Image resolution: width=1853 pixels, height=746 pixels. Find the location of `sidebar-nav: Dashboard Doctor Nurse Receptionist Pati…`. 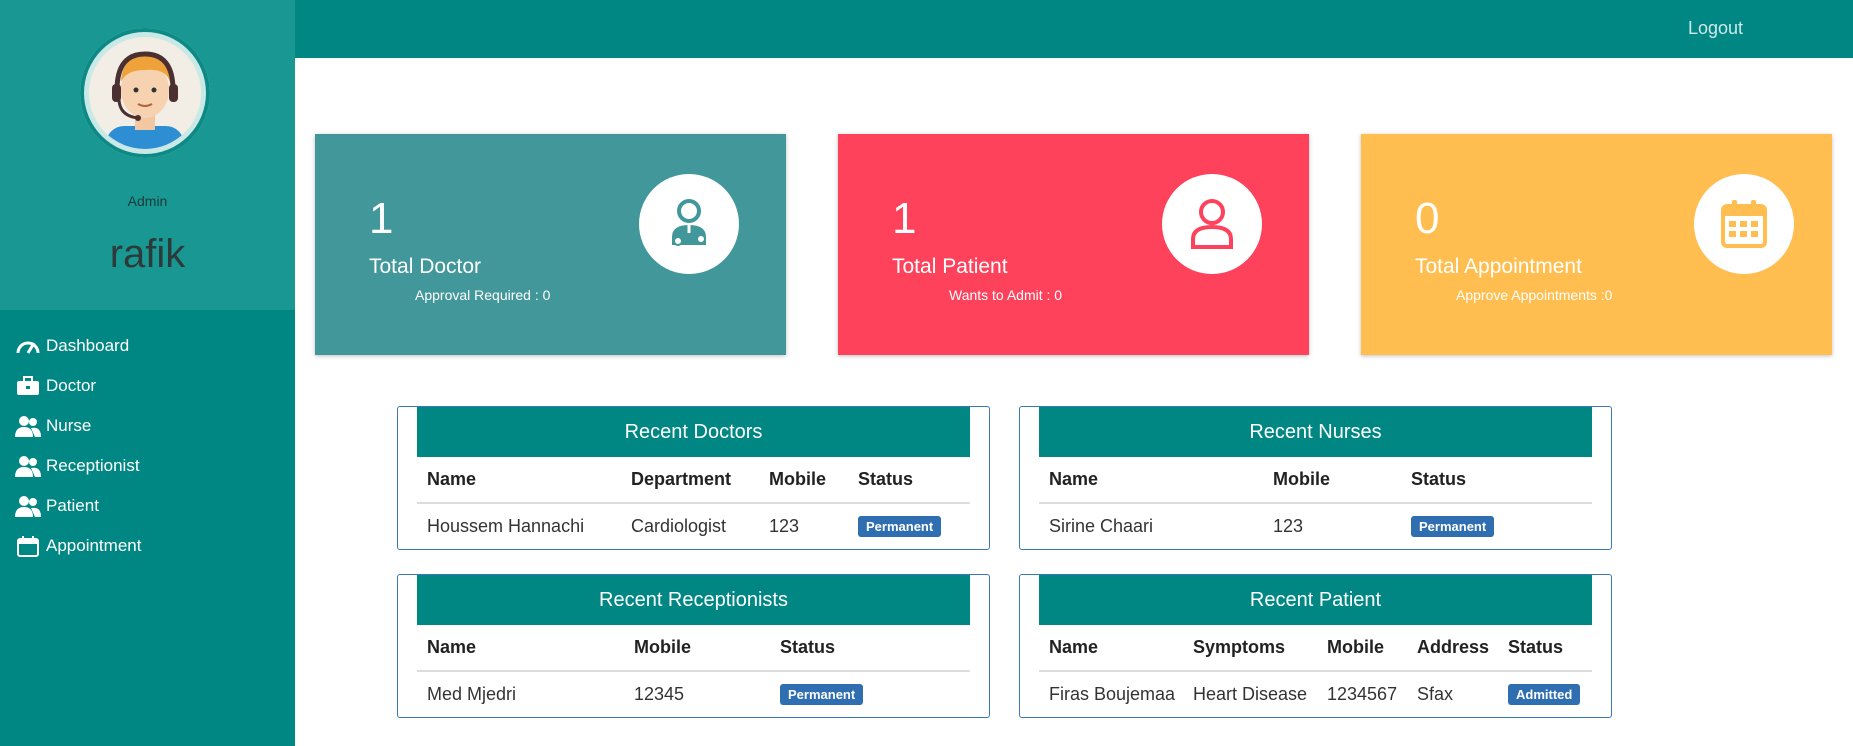

sidebar-nav: Dashboard Doctor Nurse Receptionist Pati… is located at coordinates (147, 446).